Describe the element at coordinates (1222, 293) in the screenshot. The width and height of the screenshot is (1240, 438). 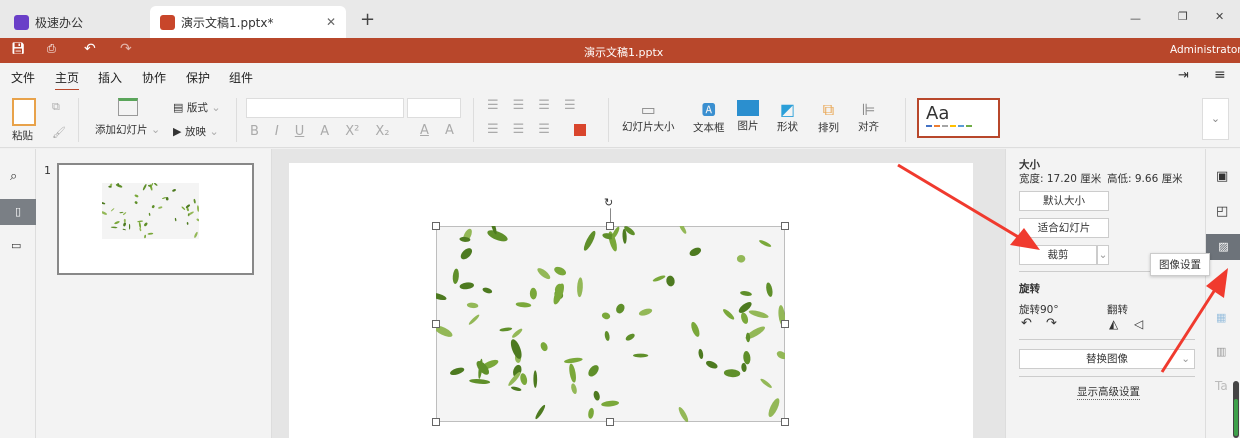
I see `right-rail: ▣ ◰ ▨ ▦ ▥ Ta` at that location.